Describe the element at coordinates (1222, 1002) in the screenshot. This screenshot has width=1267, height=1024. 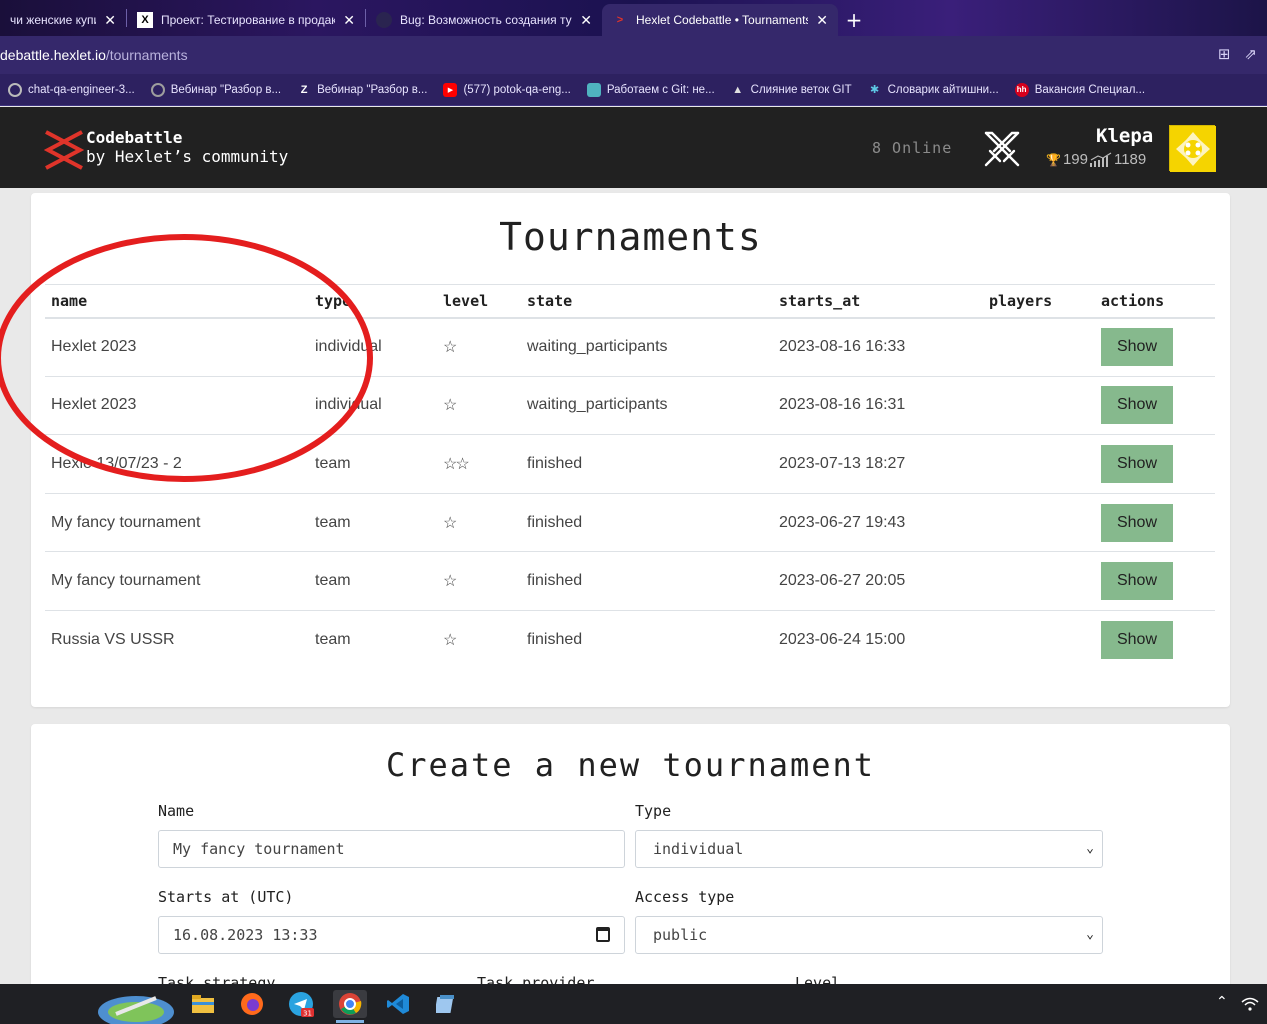
I see `chevron-up-icon: ⌃` at that location.